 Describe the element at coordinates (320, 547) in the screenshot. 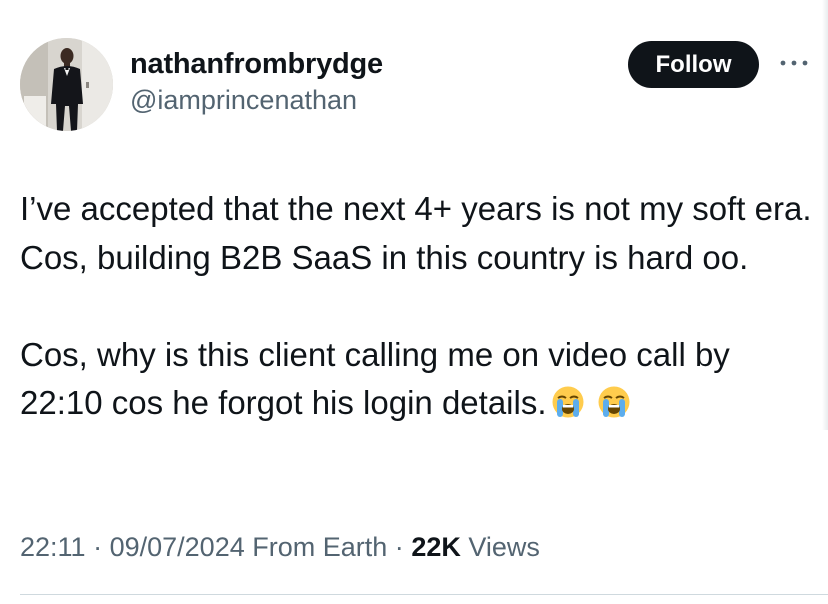

I see `tweet-location: From Earth` at that location.